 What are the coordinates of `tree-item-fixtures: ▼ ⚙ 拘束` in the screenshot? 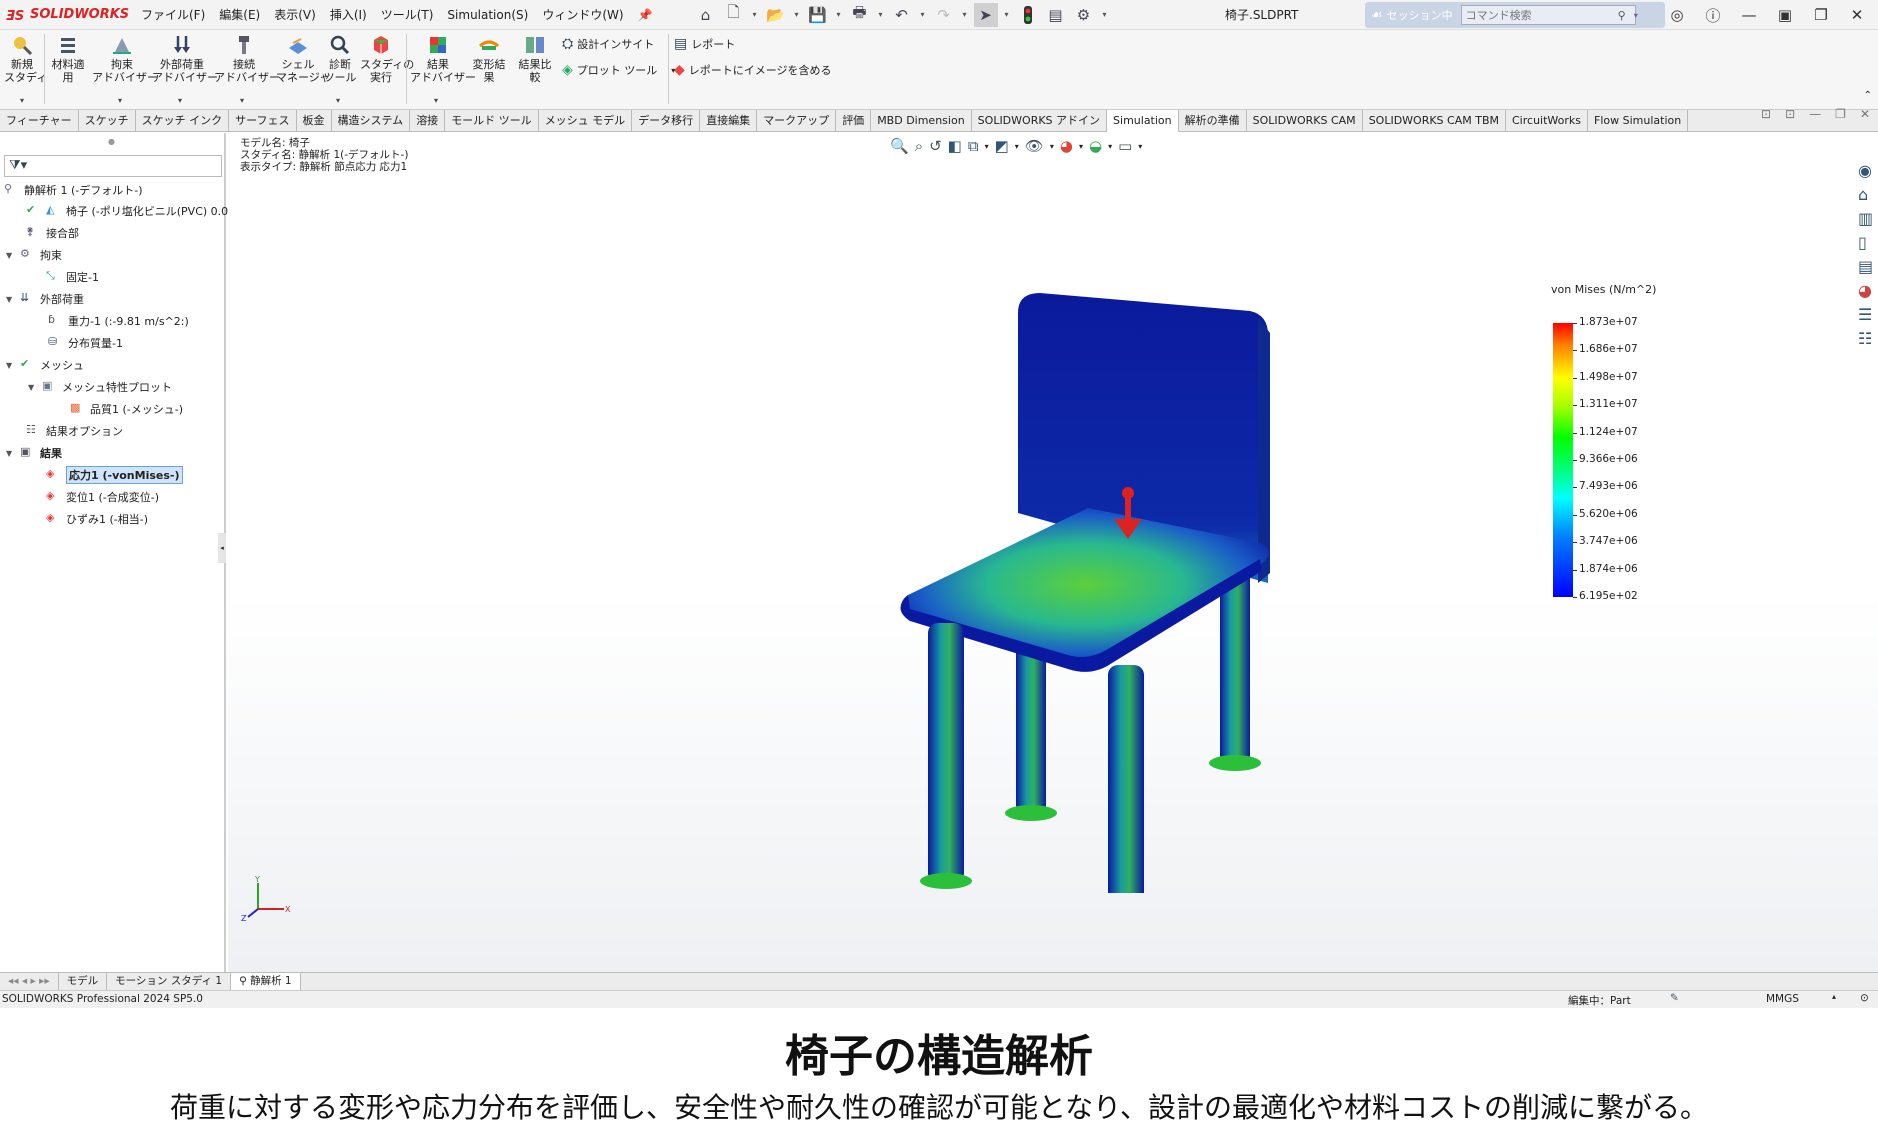 It's located at (34, 255).